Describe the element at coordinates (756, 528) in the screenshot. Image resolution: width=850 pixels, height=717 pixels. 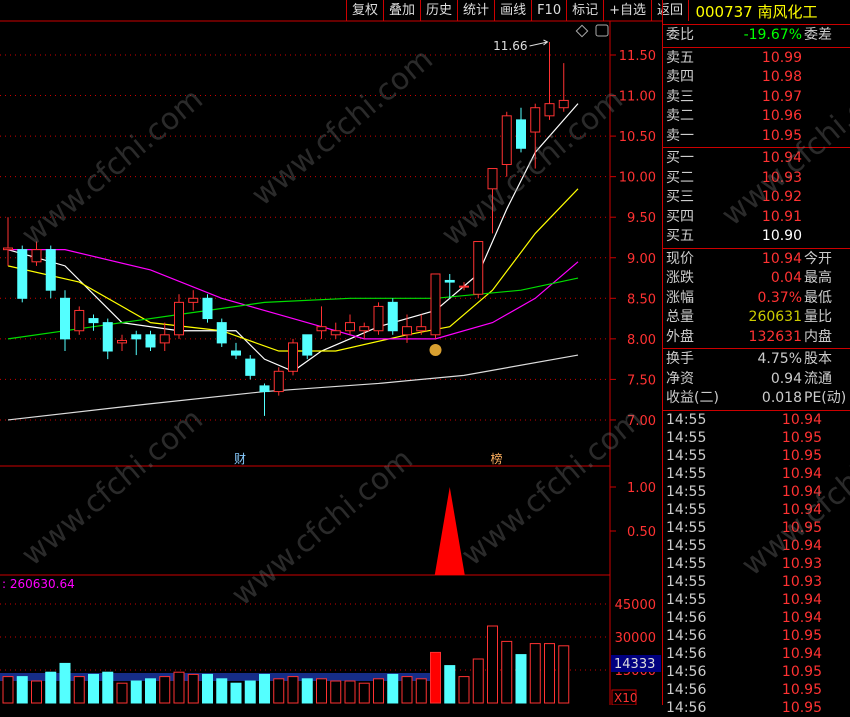
I see `tick-row: 14:55 10.95` at that location.